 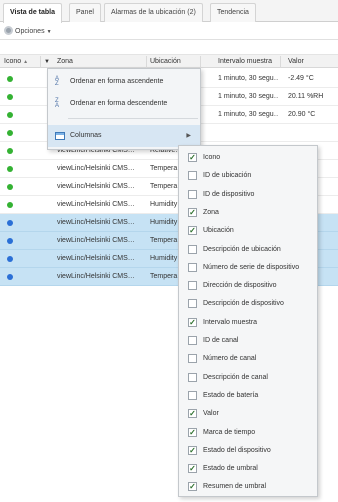 I want to click on column-toggle-label: Descripción de dispositivo, so click(x=243, y=304).